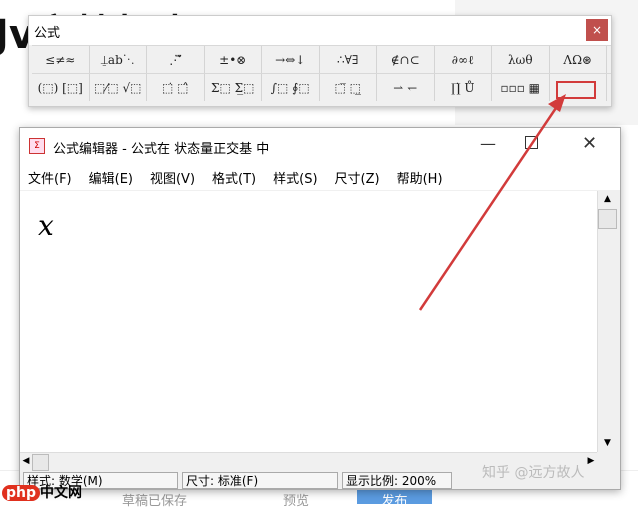 This screenshot has width=638, height=509. What do you see at coordinates (155, 501) in the screenshot?
I see `draft-status: 草稿已保存` at bounding box center [155, 501].